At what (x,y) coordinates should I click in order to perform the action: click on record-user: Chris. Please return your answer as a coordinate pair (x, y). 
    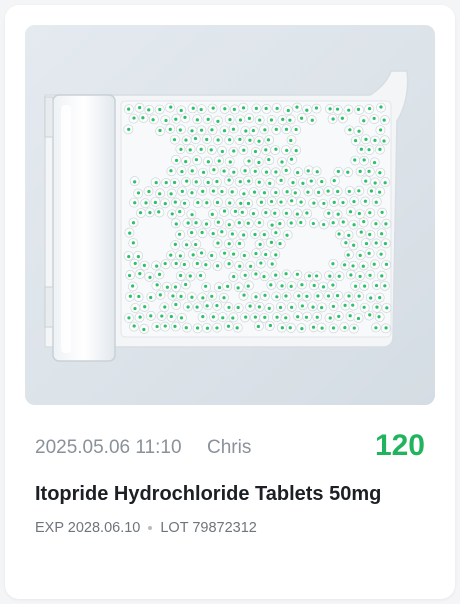
    Looking at the image, I should click on (229, 447).